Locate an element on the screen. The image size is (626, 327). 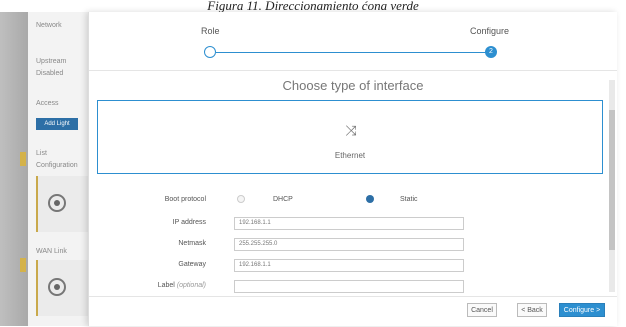
scrollbar-thumb is located at coordinates (612, 180).